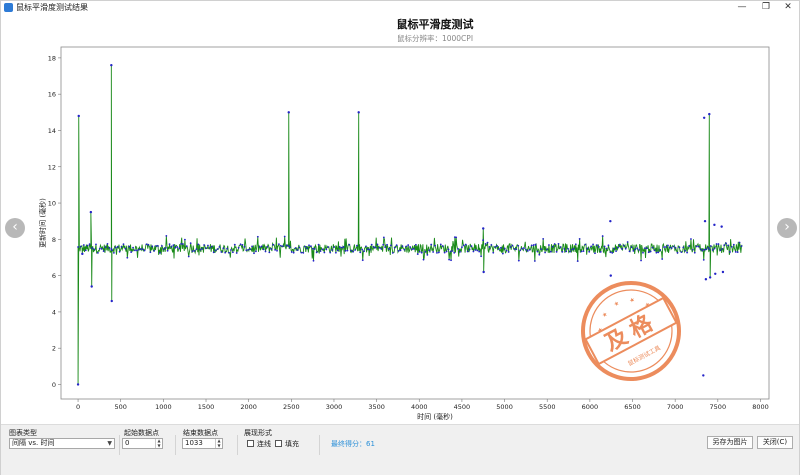 Image resolution: width=800 pixels, height=475 pixels. Describe the element at coordinates (15, 228) in the screenshot. I see `previous-chart-button: ‹` at that location.